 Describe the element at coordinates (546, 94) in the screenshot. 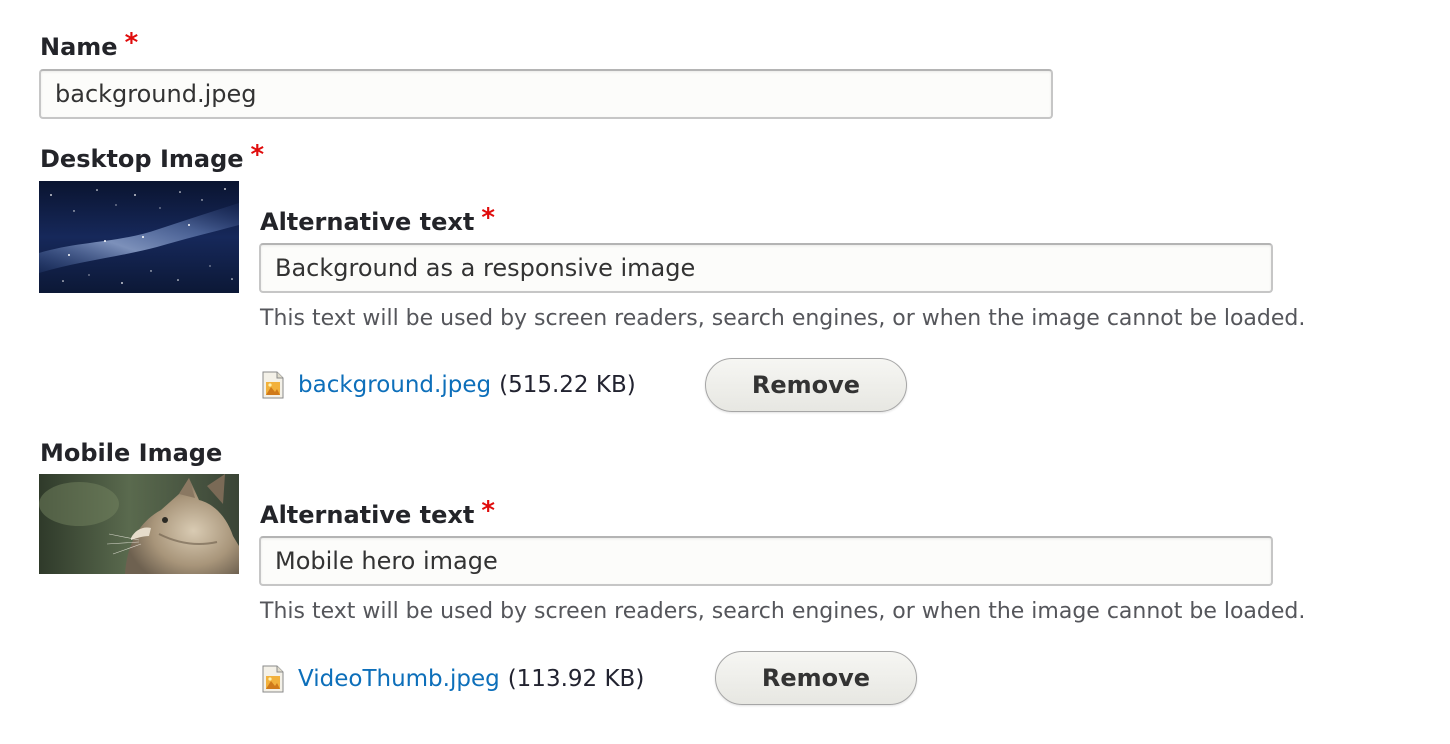

I see `name-input` at that location.